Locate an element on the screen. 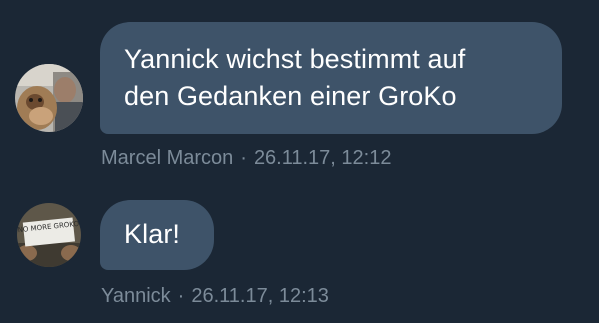  marcel-avatar is located at coordinates (49, 98).